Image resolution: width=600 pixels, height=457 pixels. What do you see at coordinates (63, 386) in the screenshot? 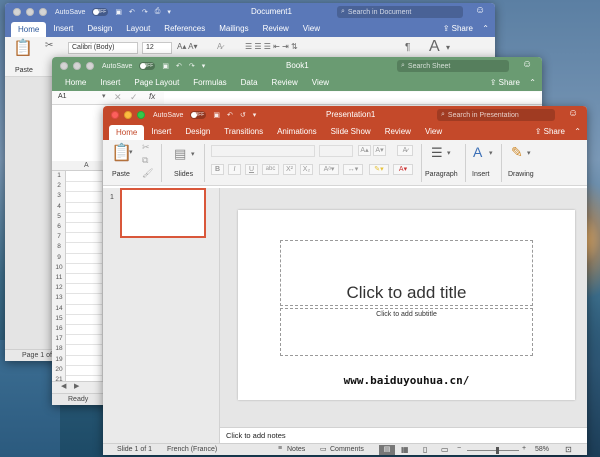
I see `prev-sheet-icon: ◀` at bounding box center [63, 386].